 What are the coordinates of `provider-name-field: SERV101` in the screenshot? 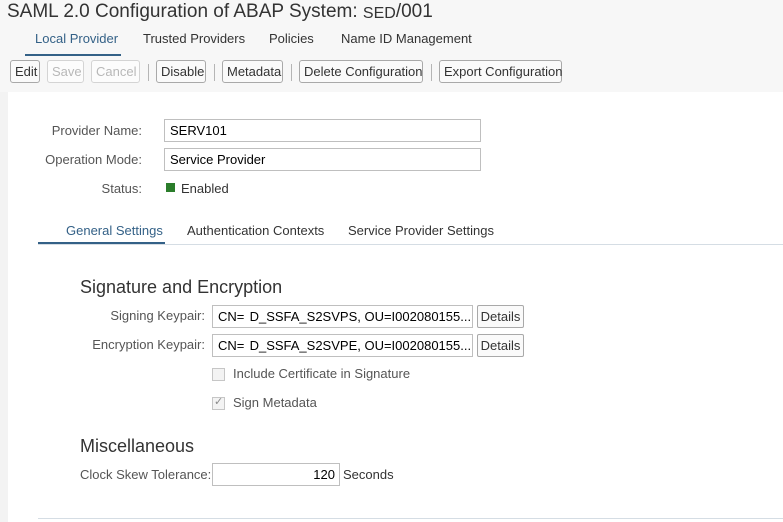 It's located at (322, 130).